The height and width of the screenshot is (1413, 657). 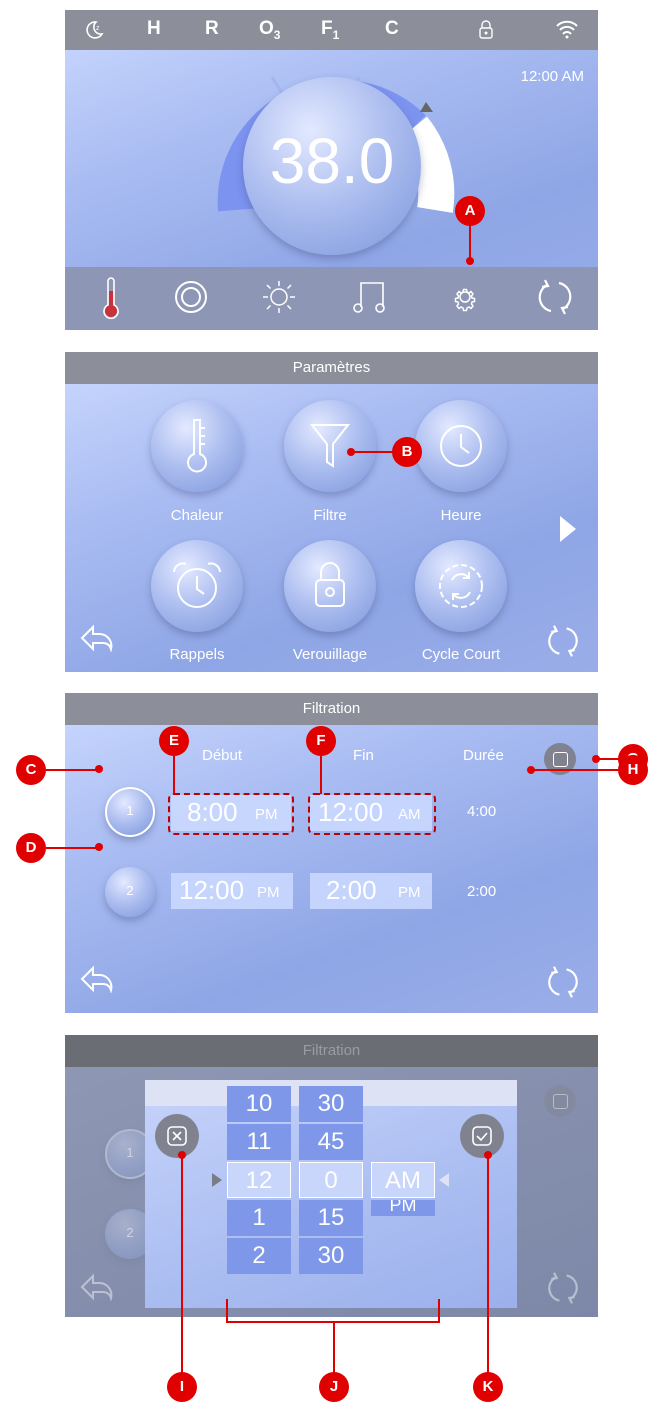 What do you see at coordinates (259, 1104) in the screenshot?
I see `hour-option: 10` at bounding box center [259, 1104].